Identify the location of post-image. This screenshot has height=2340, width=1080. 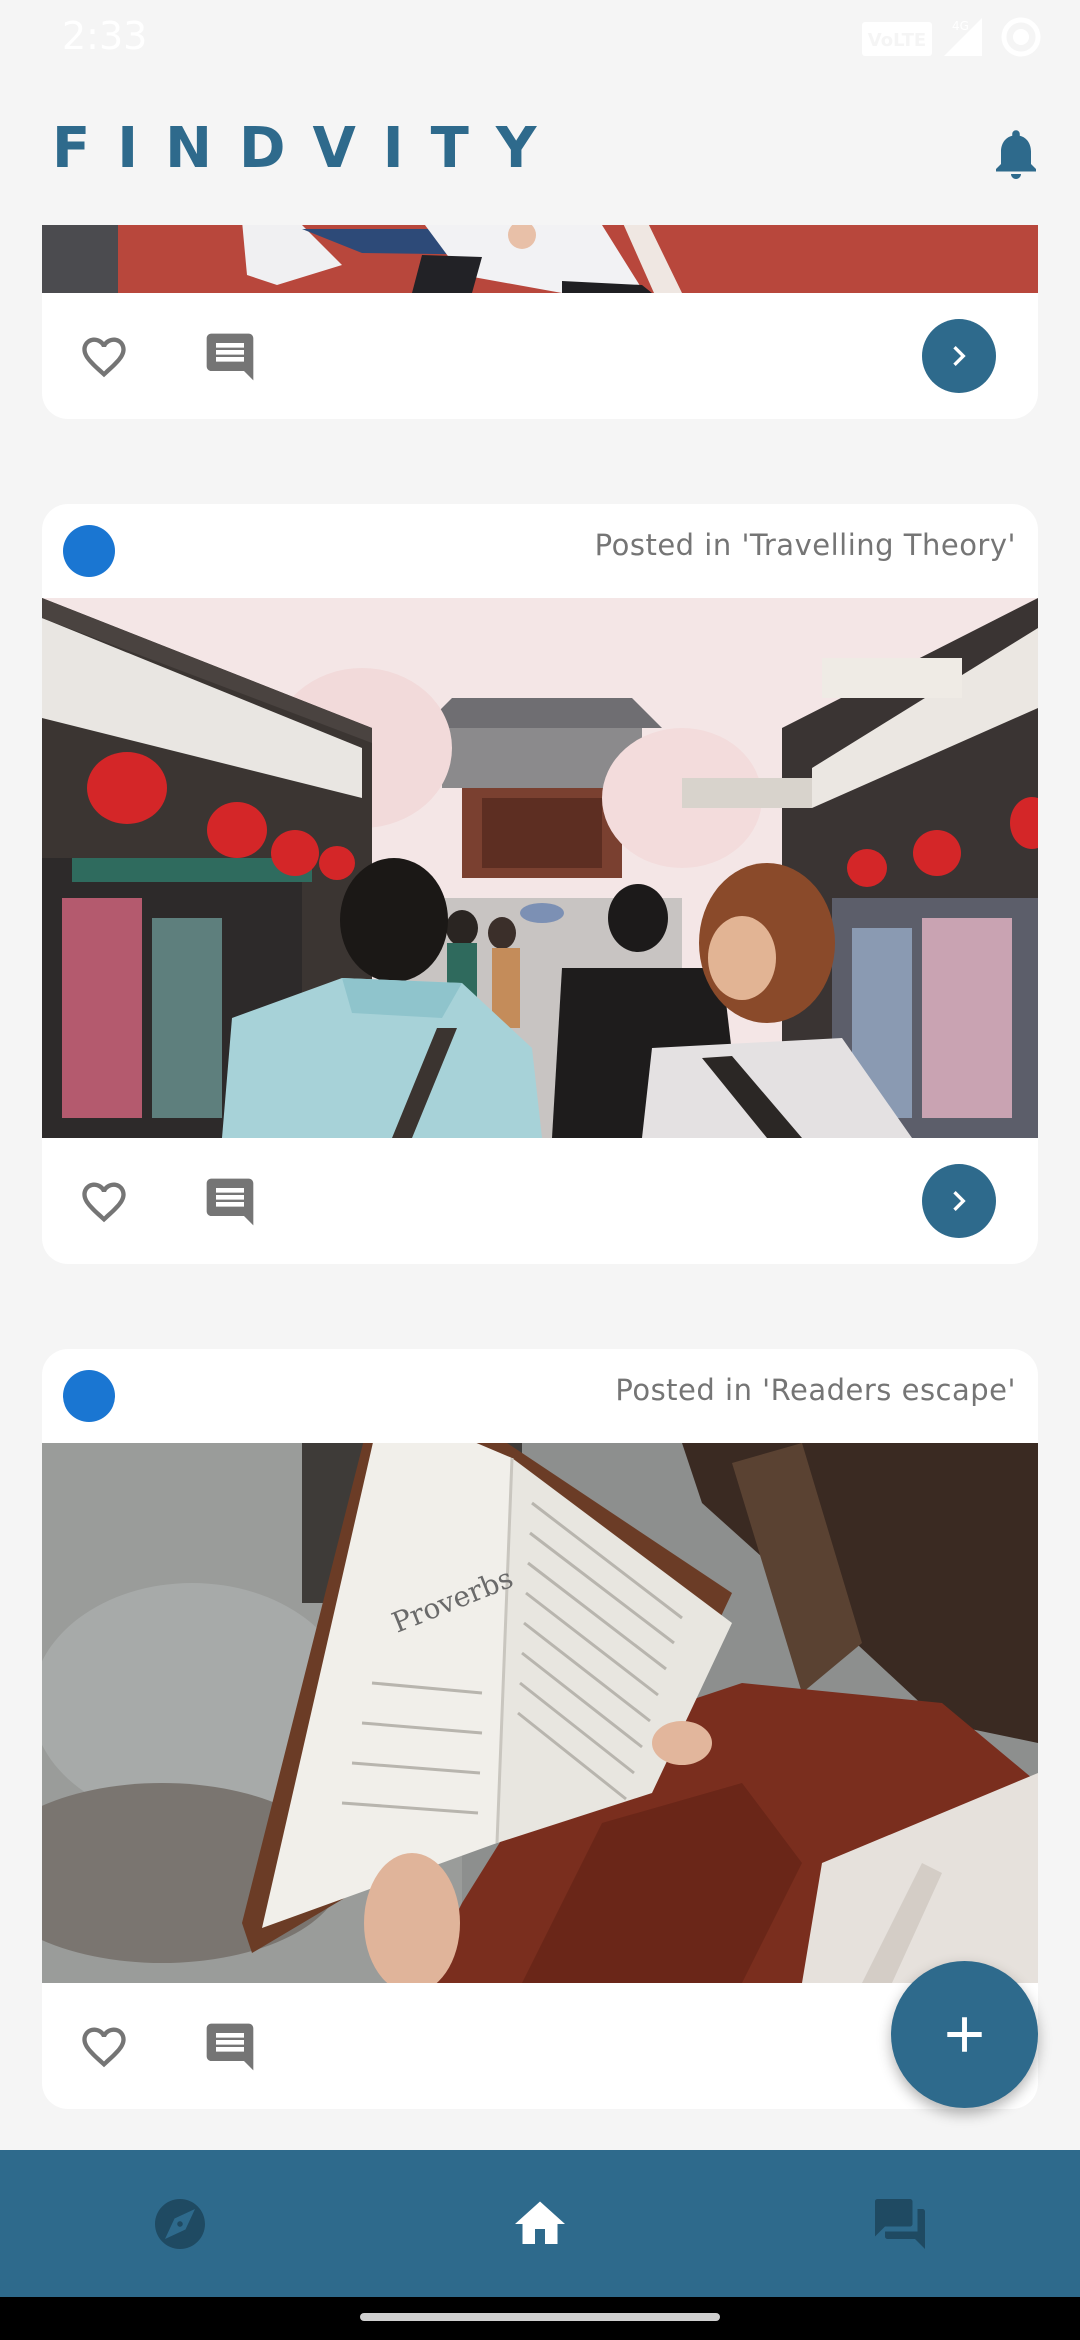
(540, 259).